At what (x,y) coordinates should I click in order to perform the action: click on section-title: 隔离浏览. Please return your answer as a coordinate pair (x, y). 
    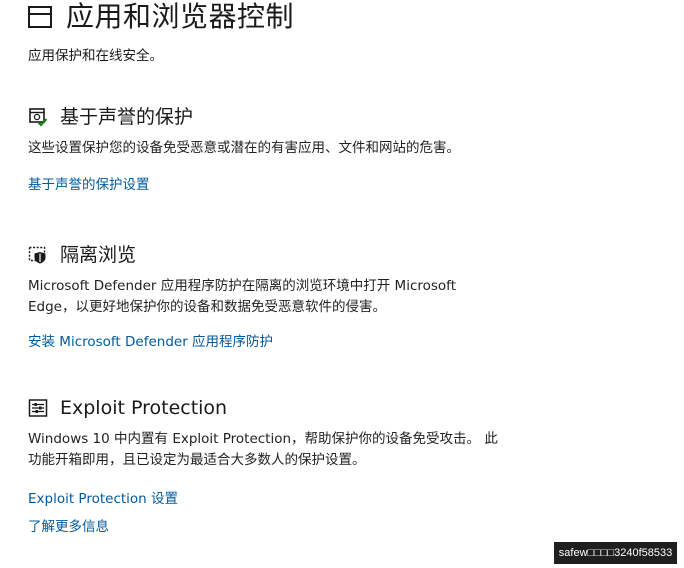
    Looking at the image, I should click on (98, 255).